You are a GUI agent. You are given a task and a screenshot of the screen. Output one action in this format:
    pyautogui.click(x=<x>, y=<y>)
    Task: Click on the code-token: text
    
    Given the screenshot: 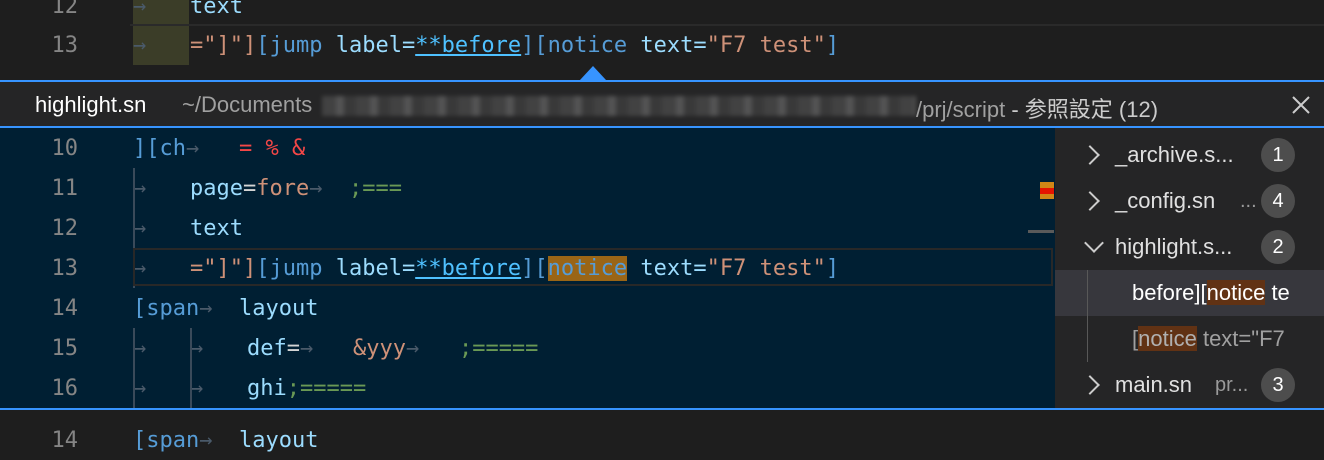 What is the action you would take?
    pyautogui.click(x=216, y=228)
    